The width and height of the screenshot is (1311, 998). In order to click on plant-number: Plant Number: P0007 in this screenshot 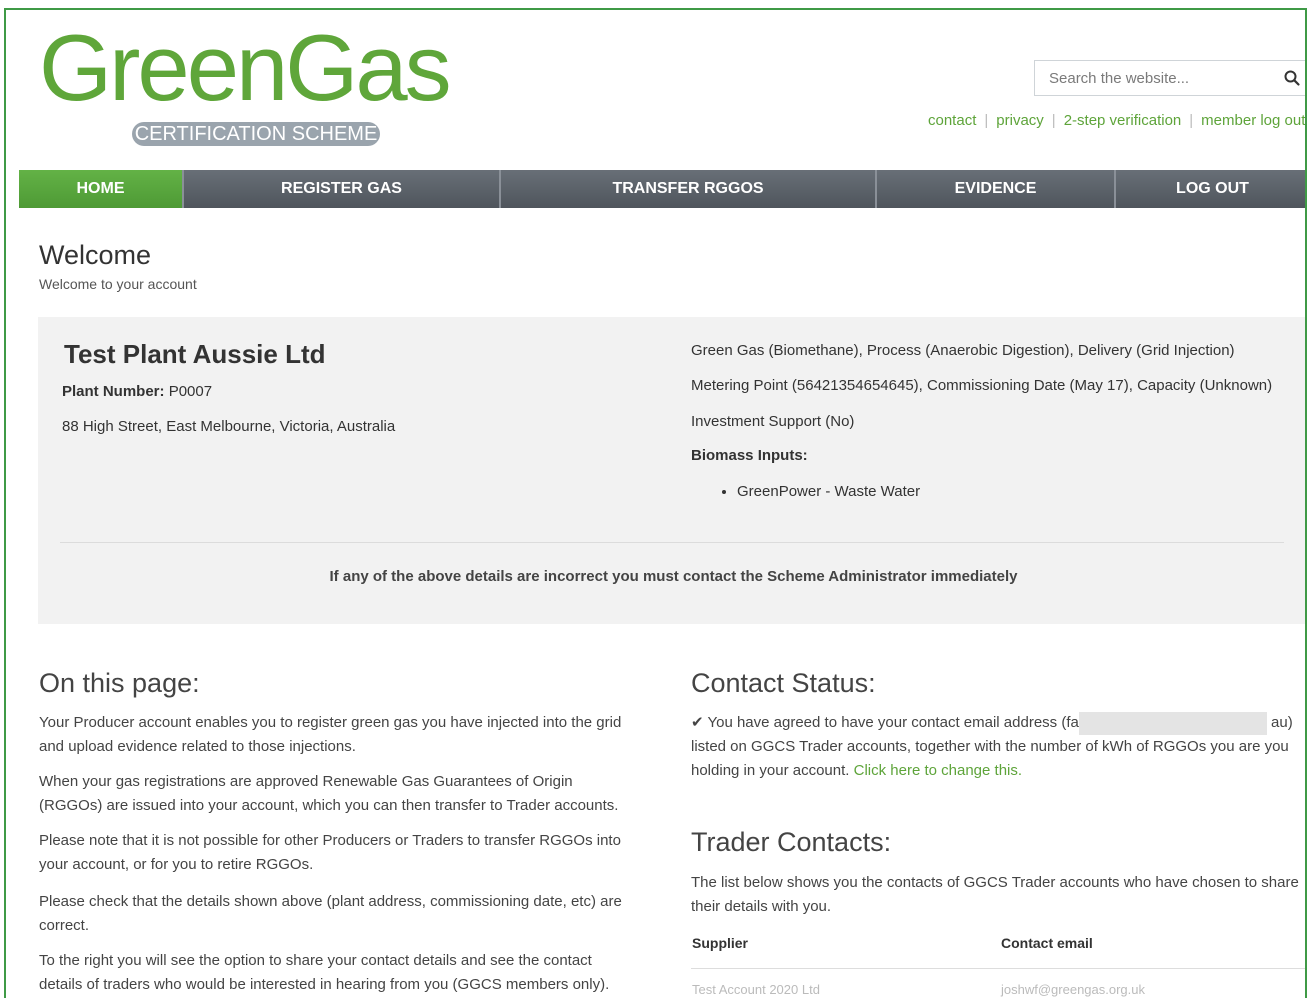, I will do `click(137, 391)`.